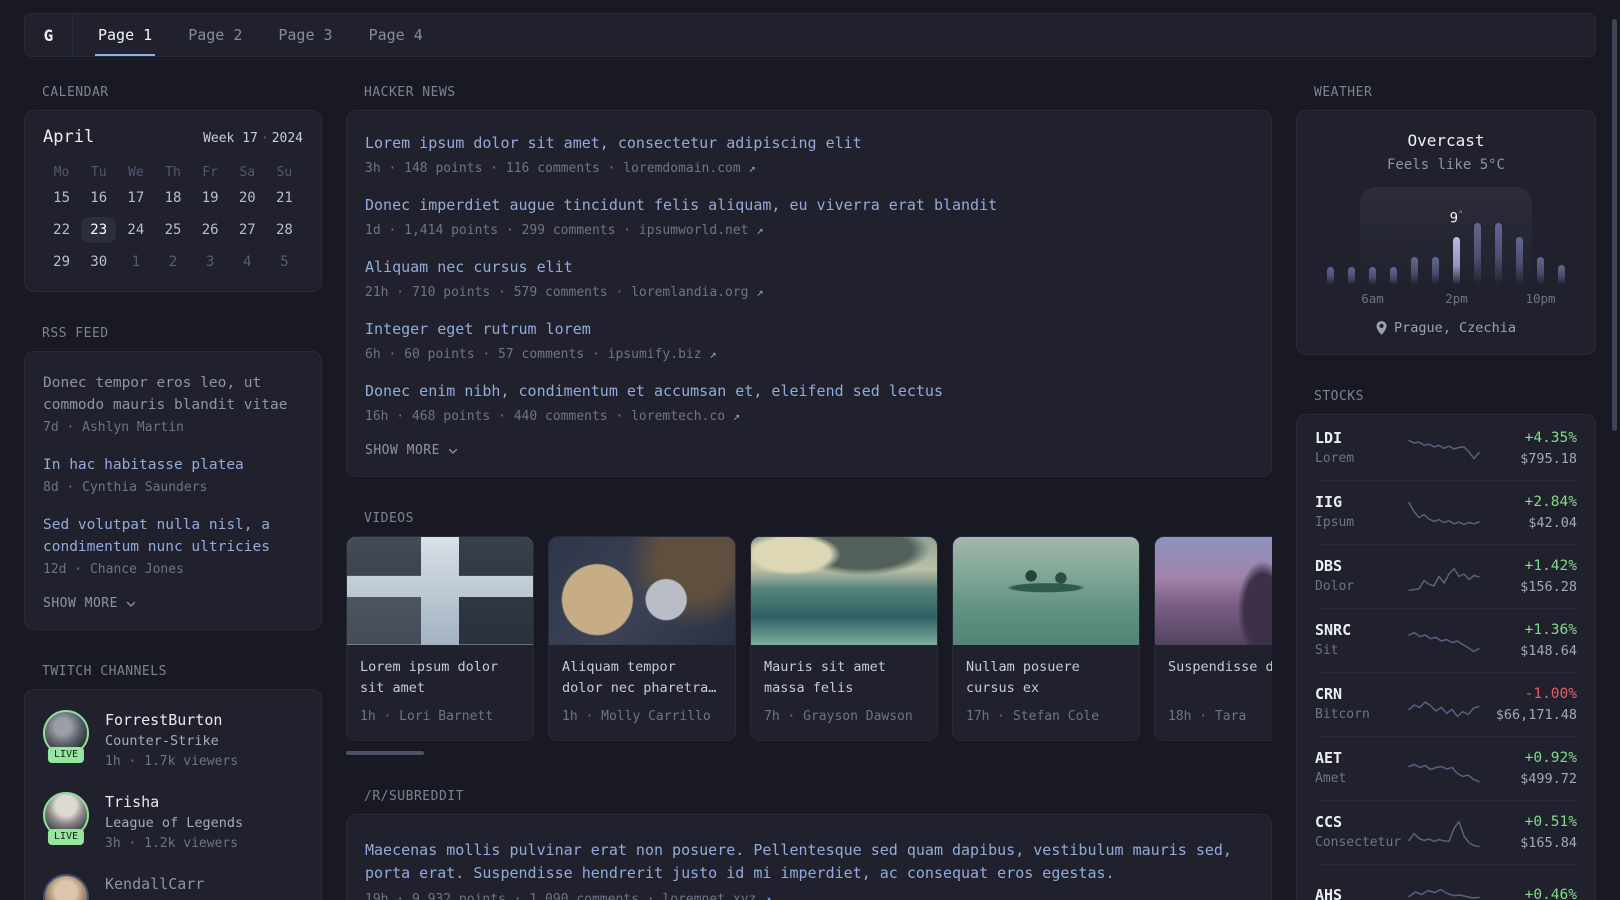  Describe the element at coordinates (1046, 591) in the screenshot. I see `video-thumbnail` at that location.